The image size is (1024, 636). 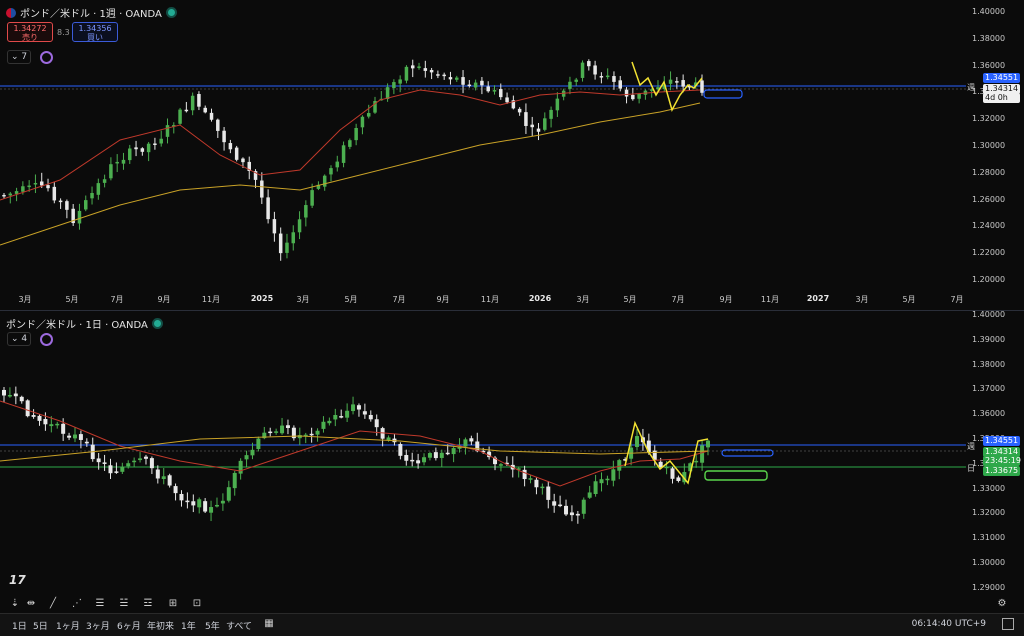 What do you see at coordinates (19, 625) in the screenshot?
I see `timeframe-button: 1日` at bounding box center [19, 625].